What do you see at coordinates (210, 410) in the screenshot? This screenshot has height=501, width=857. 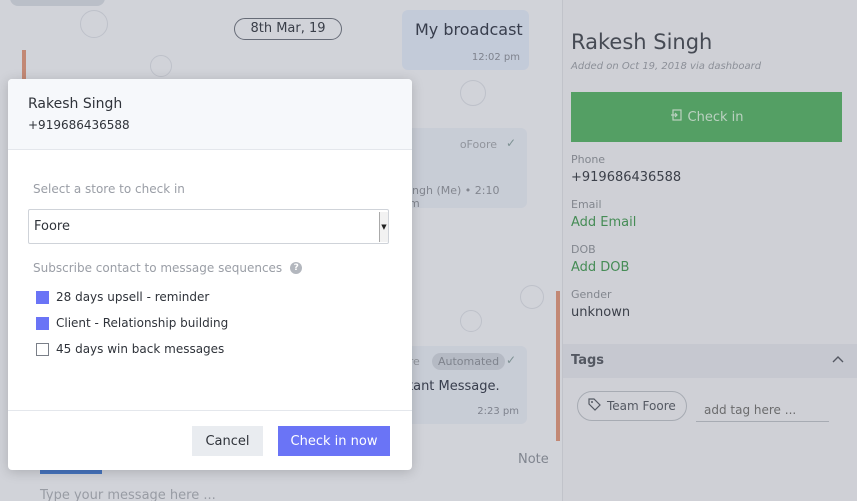 I see `modal-footer-divider` at bounding box center [210, 410].